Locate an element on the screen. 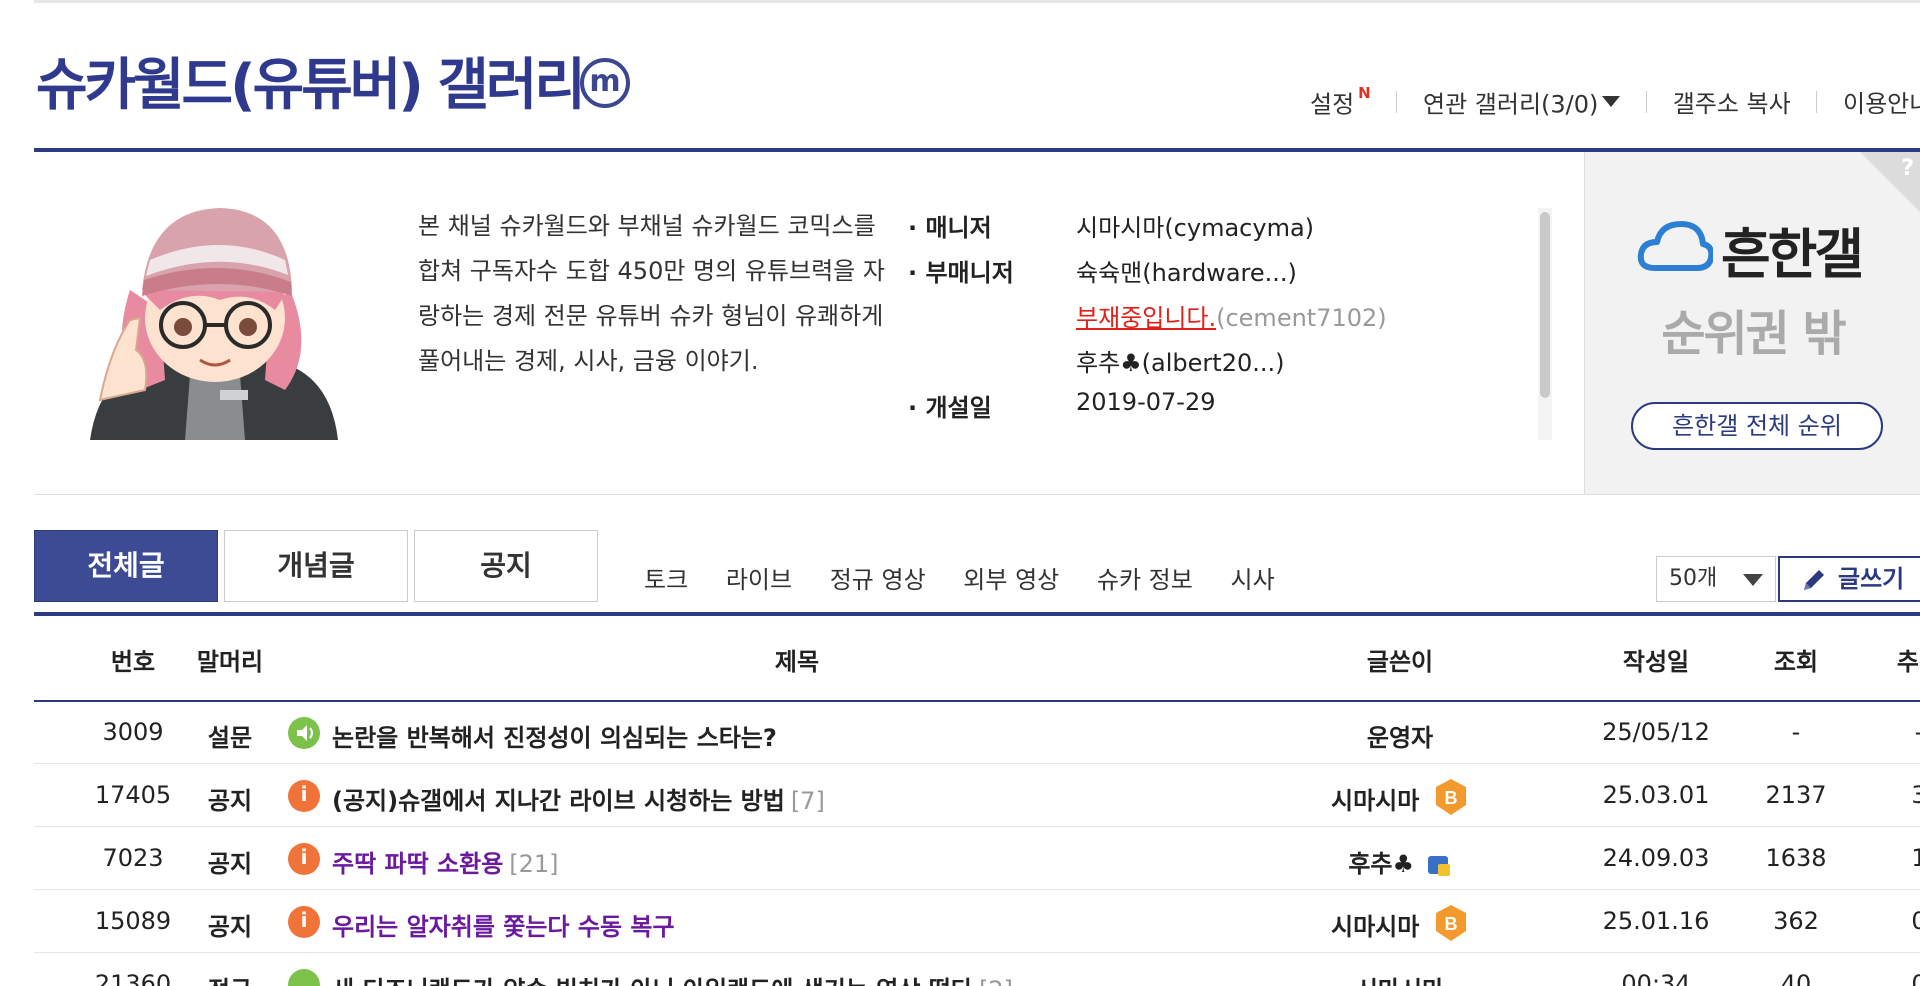 The image size is (1920, 986). absent-status: 부재중입니다. is located at coordinates (1146, 318).